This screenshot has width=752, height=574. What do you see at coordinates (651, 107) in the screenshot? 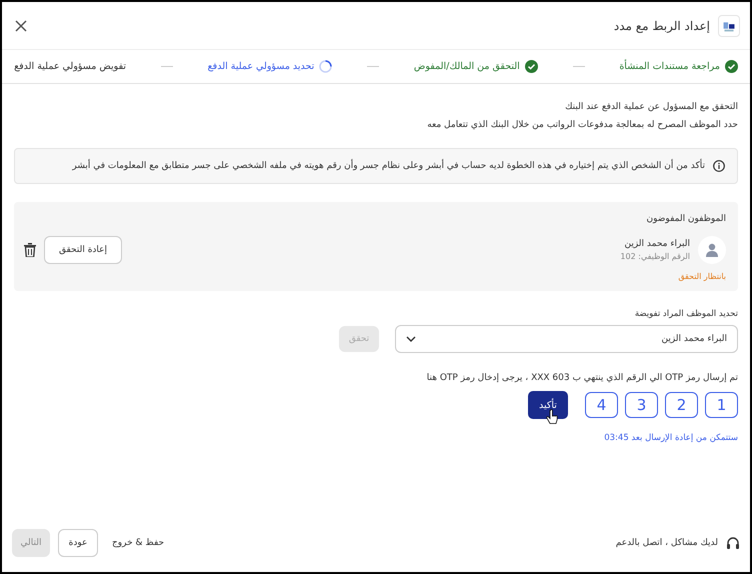
I see `section-title: التحقق مع المسؤول عن عملية الدفع عند البنك` at bounding box center [651, 107].